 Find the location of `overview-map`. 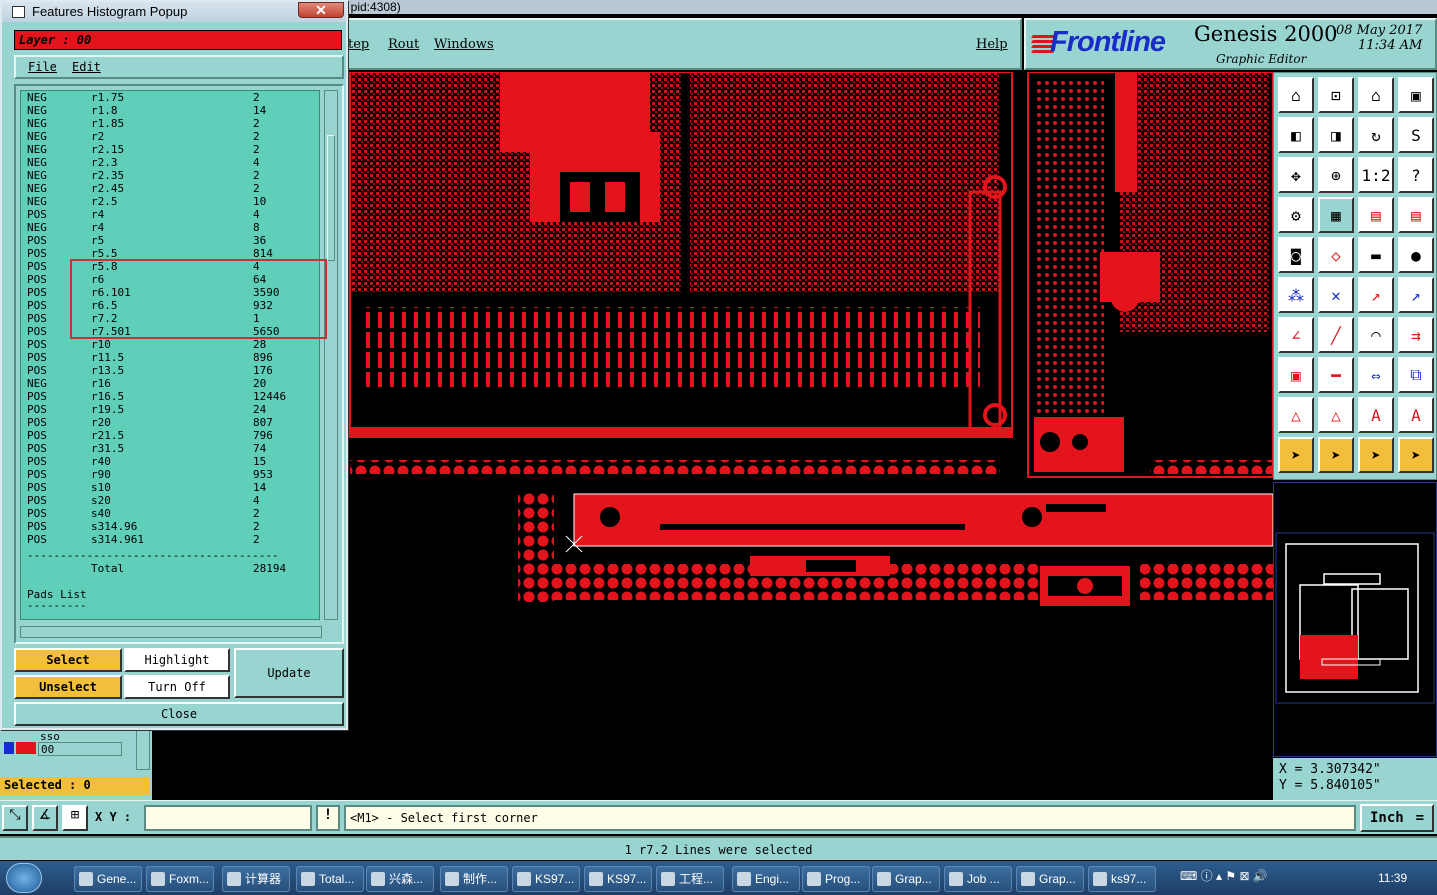

overview-map is located at coordinates (1355, 619).